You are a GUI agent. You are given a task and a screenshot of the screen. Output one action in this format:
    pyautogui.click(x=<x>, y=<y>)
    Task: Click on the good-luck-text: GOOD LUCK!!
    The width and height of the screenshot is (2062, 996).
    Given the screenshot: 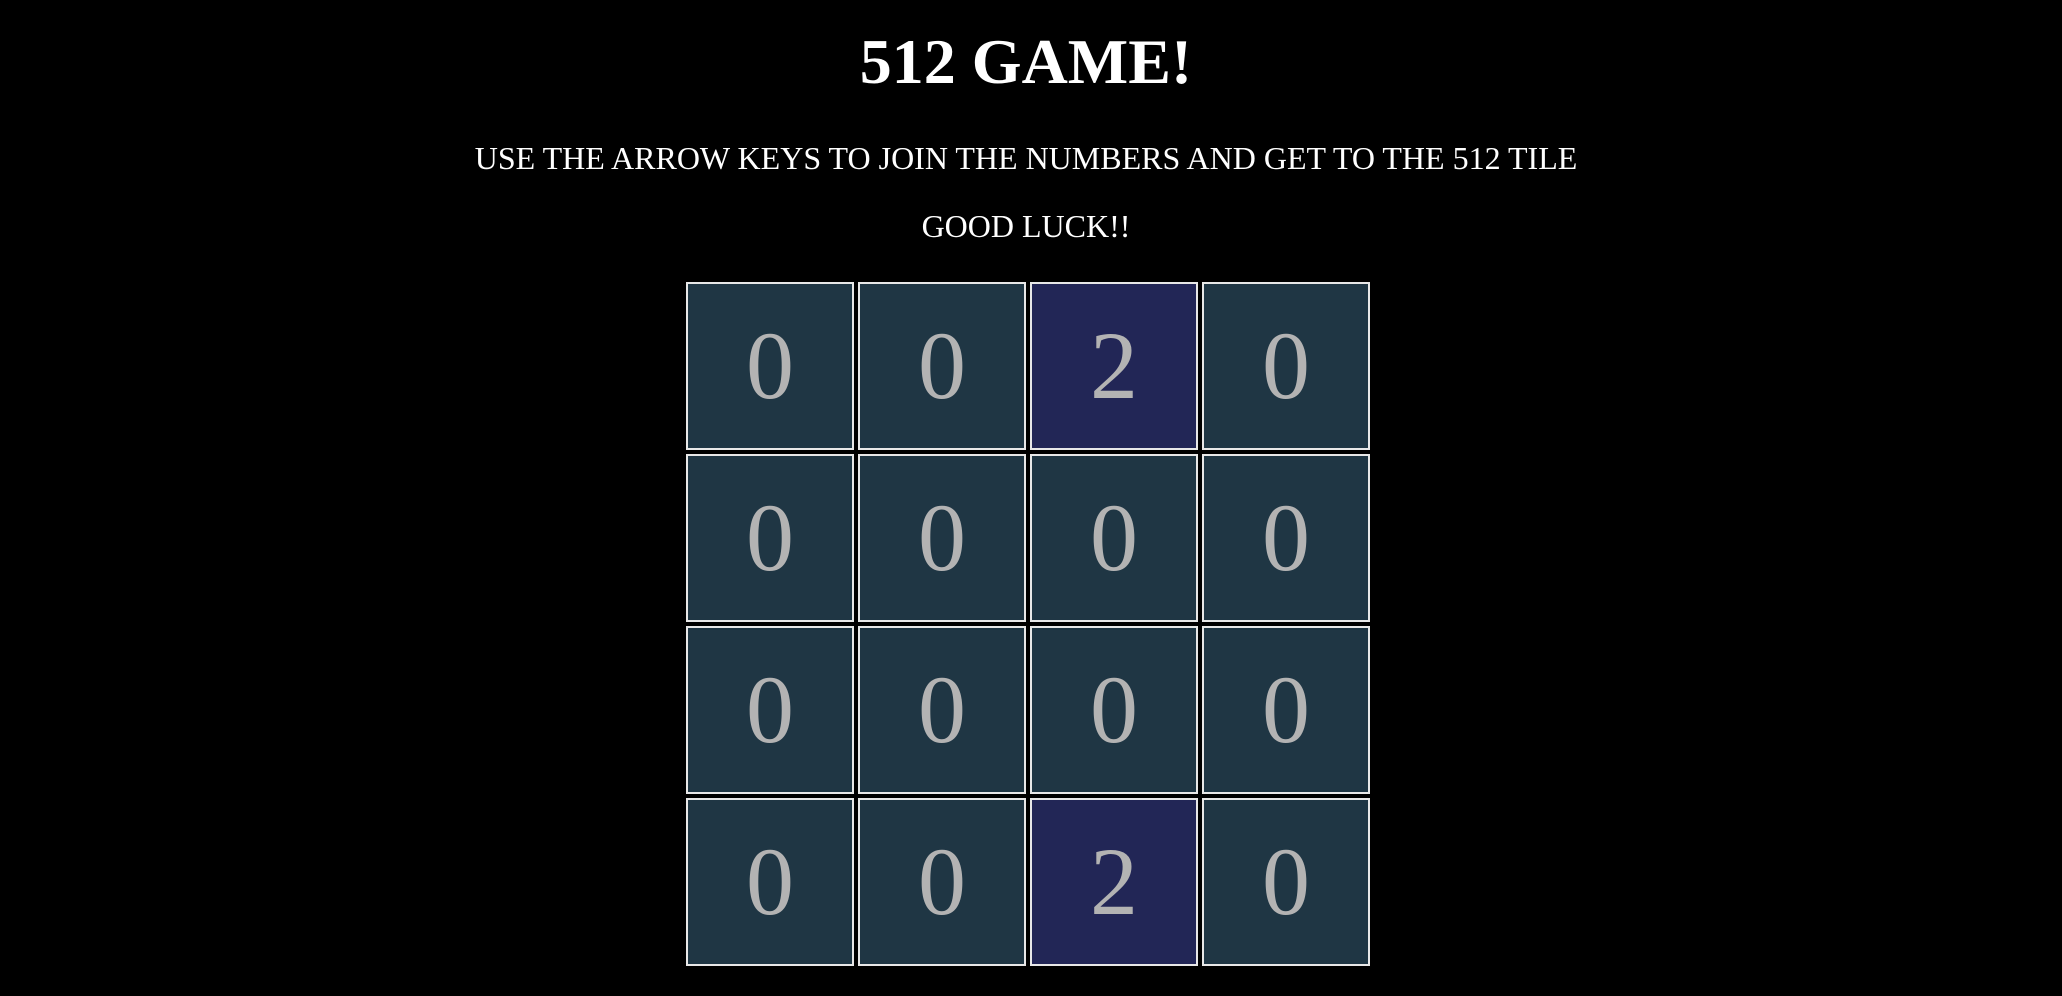 What is the action you would take?
    pyautogui.click(x=1026, y=226)
    